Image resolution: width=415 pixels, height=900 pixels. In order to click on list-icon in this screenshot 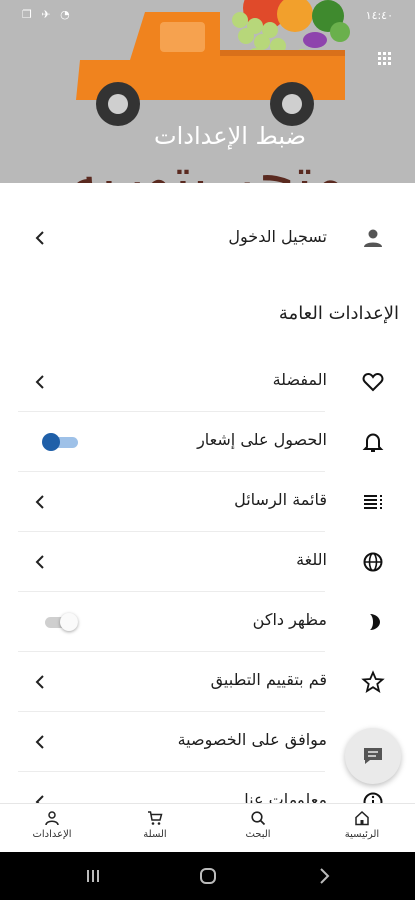, I will do `click(373, 502)`.